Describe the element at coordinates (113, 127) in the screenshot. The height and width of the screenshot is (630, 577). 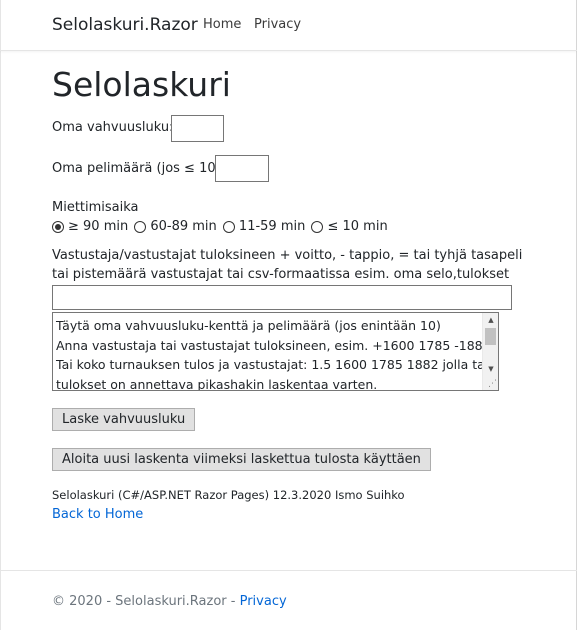
I see `own-rating-label: Oma vahvuusluku:` at that location.